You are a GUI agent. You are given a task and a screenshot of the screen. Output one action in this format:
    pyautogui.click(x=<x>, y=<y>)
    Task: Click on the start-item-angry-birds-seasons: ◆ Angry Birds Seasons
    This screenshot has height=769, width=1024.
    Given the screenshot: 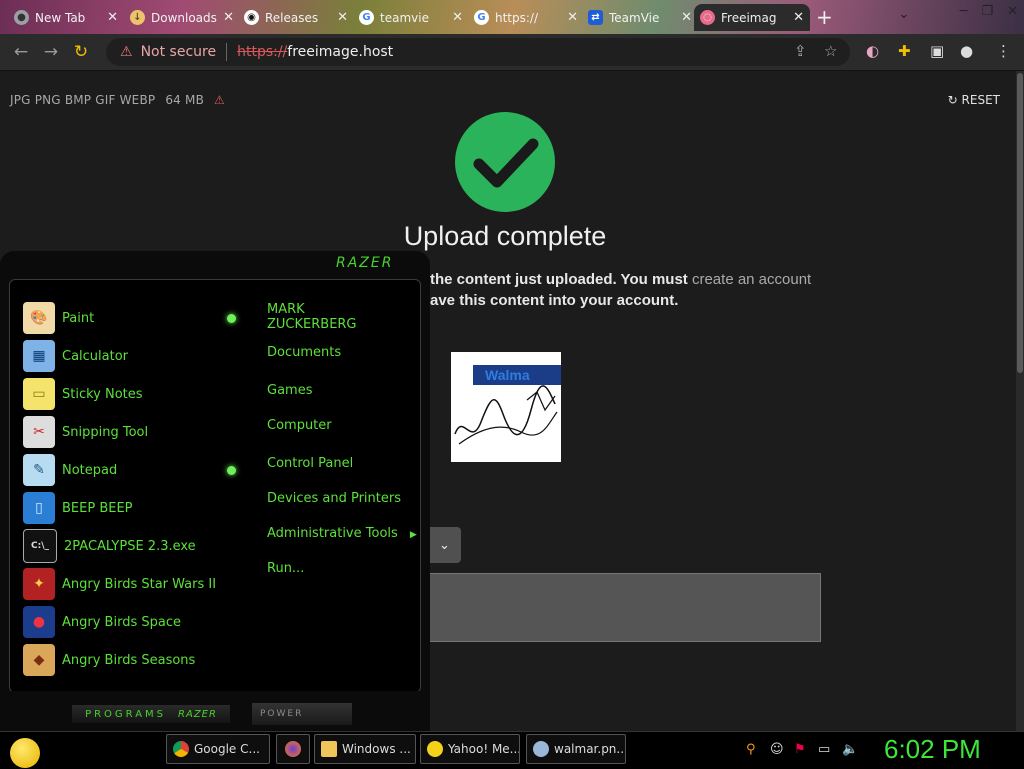 What is the action you would take?
    pyautogui.click(x=133, y=660)
    